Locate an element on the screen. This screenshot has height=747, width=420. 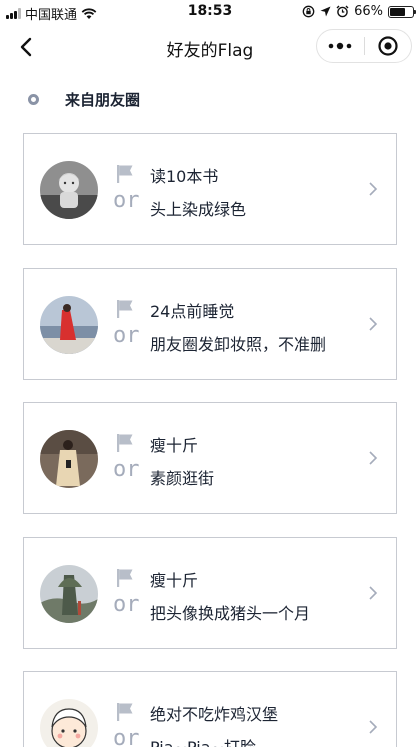
miniprogram-capsule is located at coordinates (364, 46).